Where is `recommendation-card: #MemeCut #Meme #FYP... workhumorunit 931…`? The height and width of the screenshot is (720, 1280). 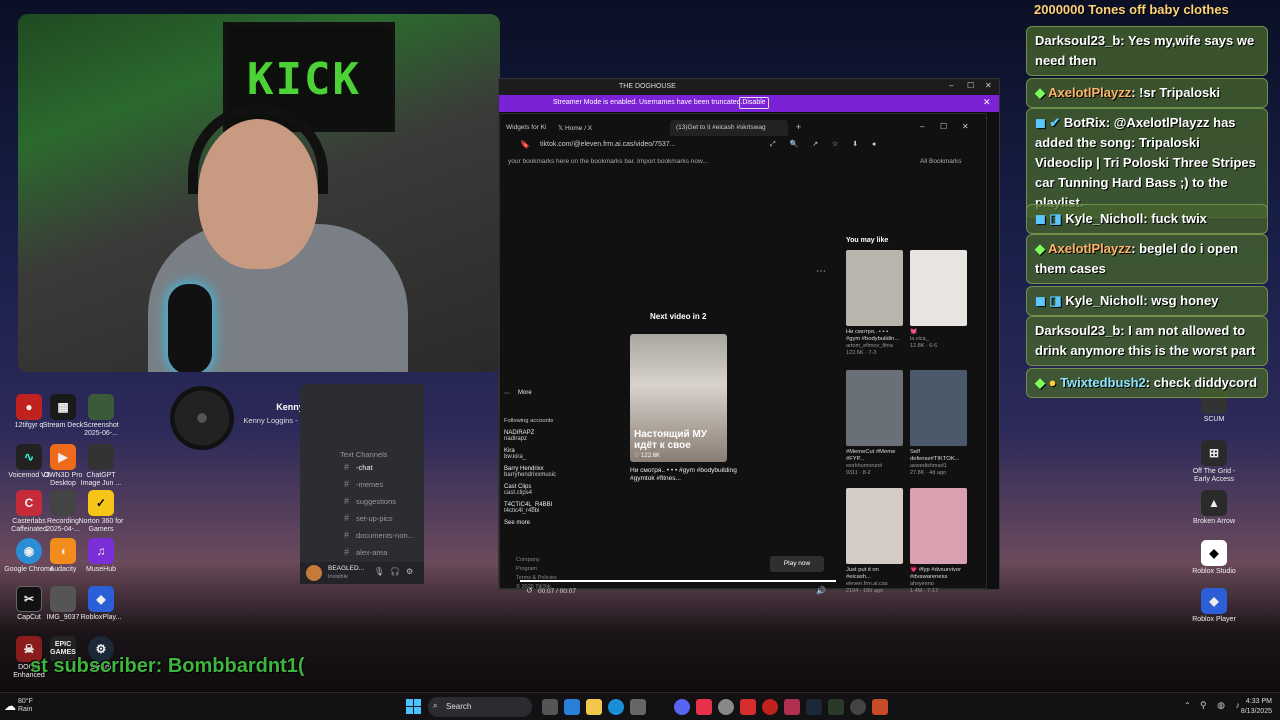 recommendation-card: #MemeCut #Meme #FYP... workhumorunit 931… is located at coordinates (874, 423).